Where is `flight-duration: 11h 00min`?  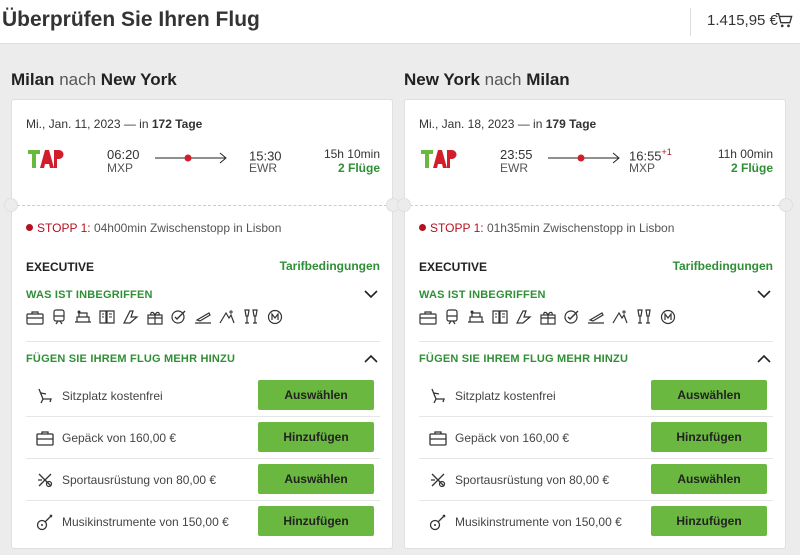
flight-duration: 11h 00min is located at coordinates (745, 154).